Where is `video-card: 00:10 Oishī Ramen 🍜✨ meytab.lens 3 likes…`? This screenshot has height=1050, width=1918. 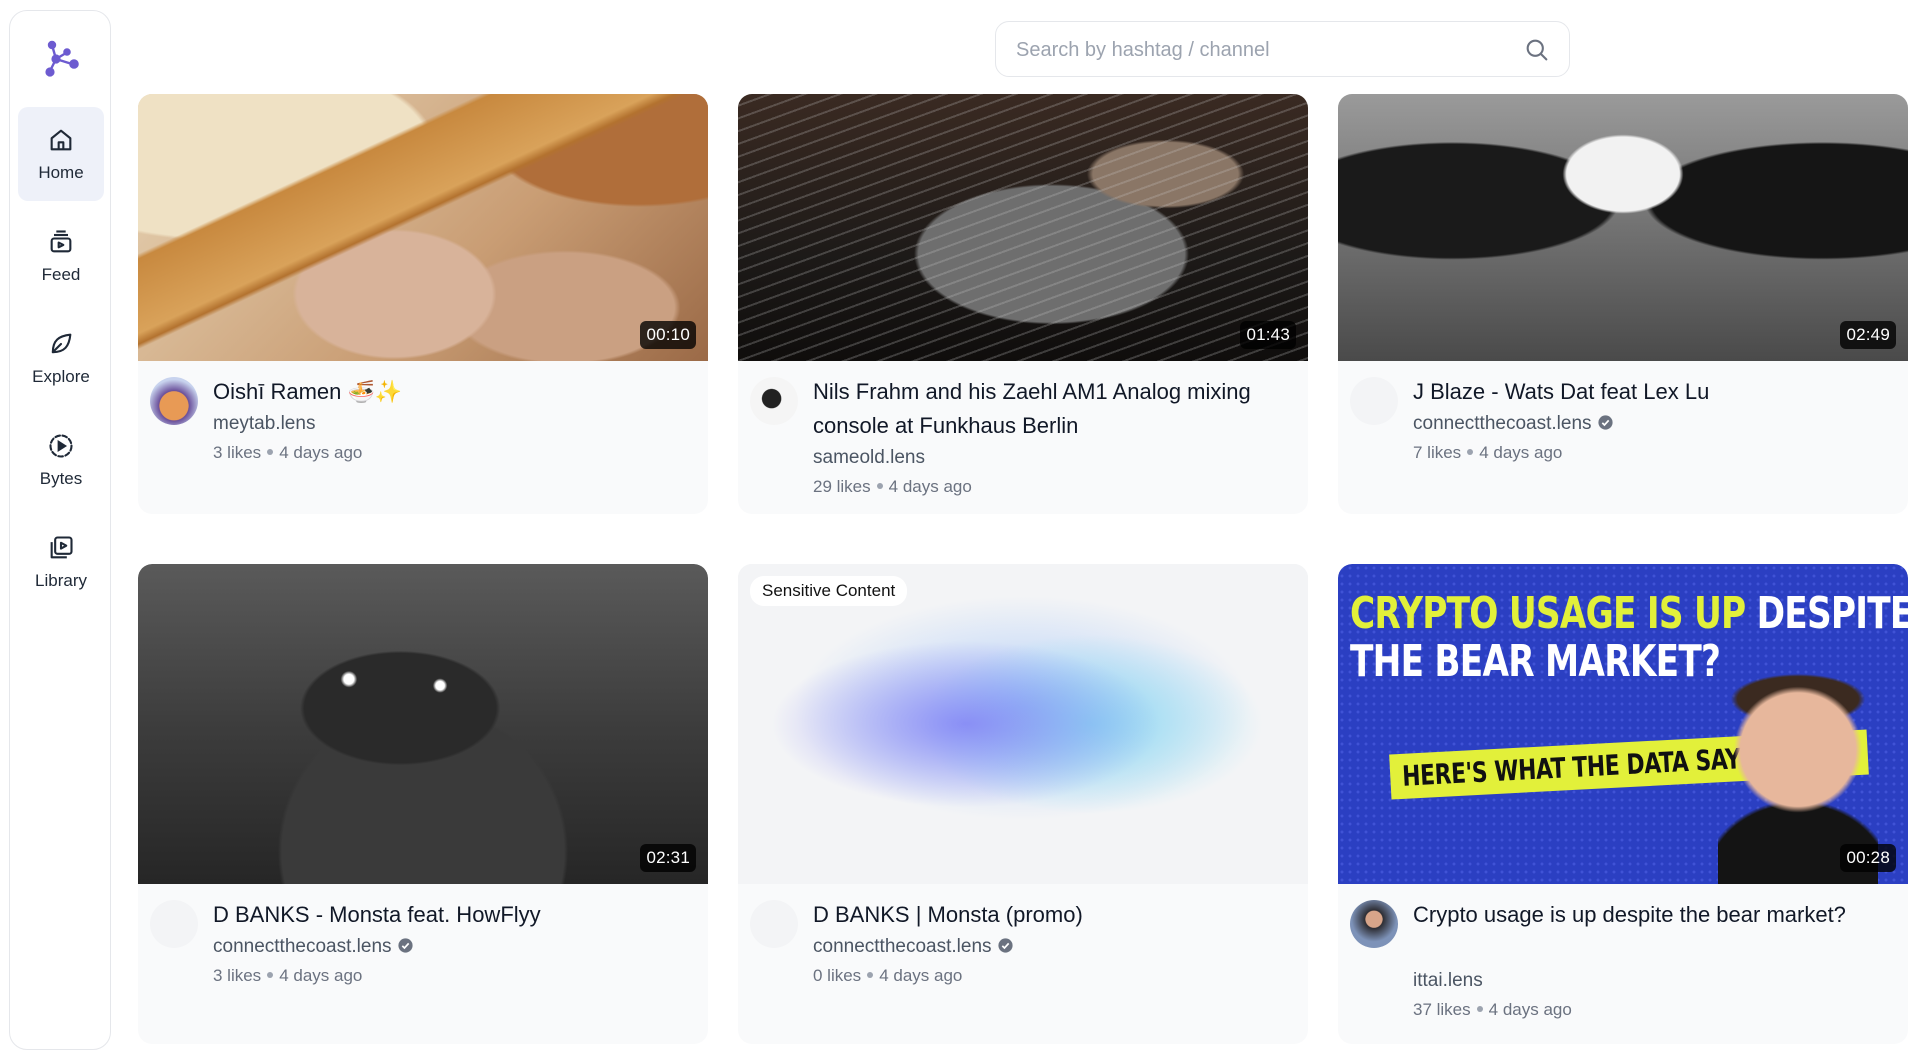
video-card: 00:10 Oishī Ramen 🍜✨ meytab.lens 3 likes… is located at coordinates (423, 304).